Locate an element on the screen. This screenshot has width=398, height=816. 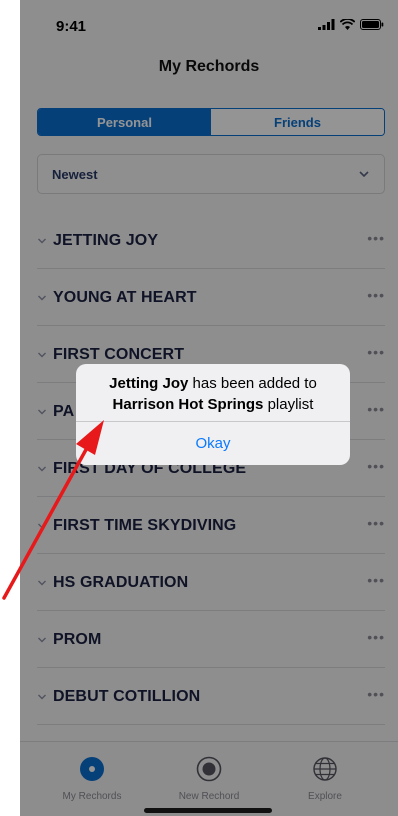
okay-button: Okay is located at coordinates (213, 443).